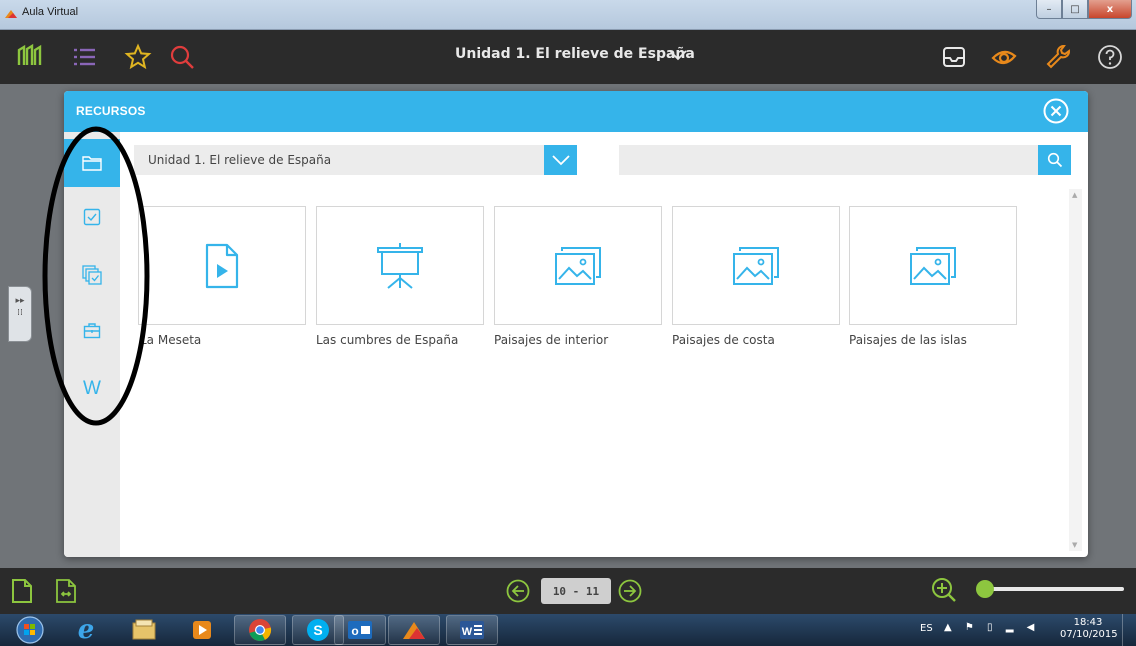 The image size is (1136, 646). What do you see at coordinates (1110, 57) in the screenshot?
I see `help-icon` at bounding box center [1110, 57].